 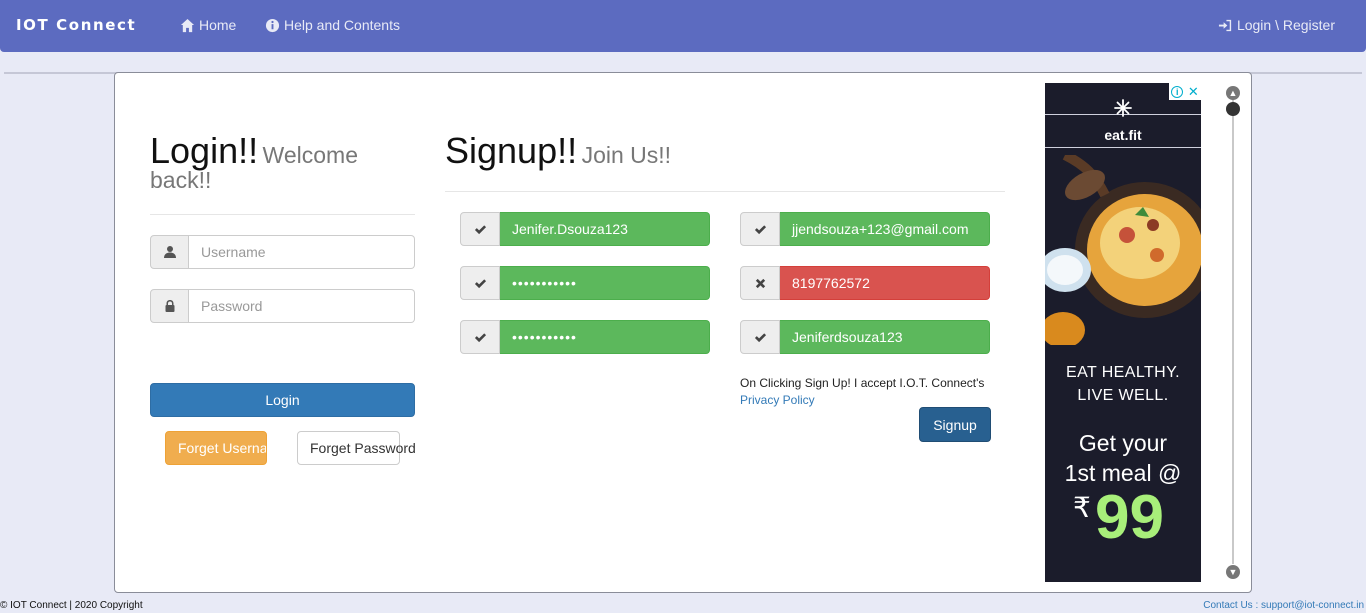 I want to click on invalid-addon, so click(x=760, y=283).